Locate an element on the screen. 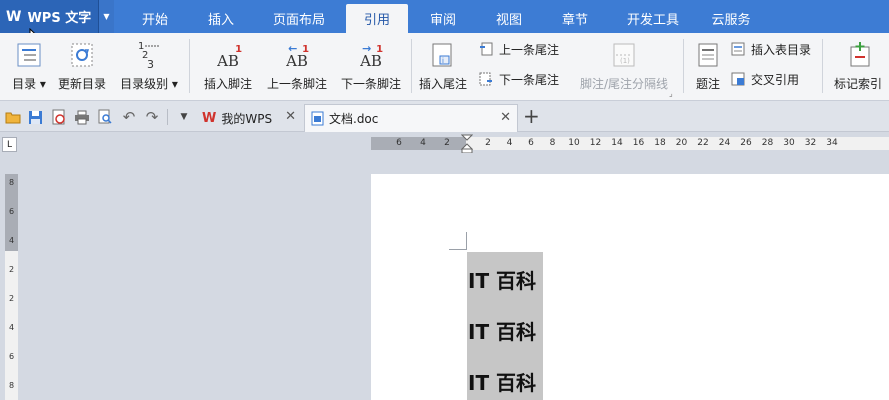 Image resolution: width=889 pixels, height=400 pixels. footnote-separator-icon: (1) is located at coordinates (624, 52).